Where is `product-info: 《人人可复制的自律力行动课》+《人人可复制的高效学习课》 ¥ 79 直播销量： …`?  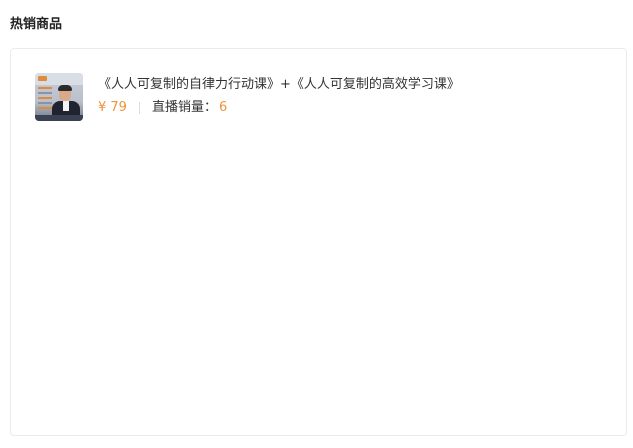
product-info: 《人人可复制的自律力行动课》+《人人可复制的高效学习课》 ¥ 79 直播销量： … is located at coordinates (354, 95).